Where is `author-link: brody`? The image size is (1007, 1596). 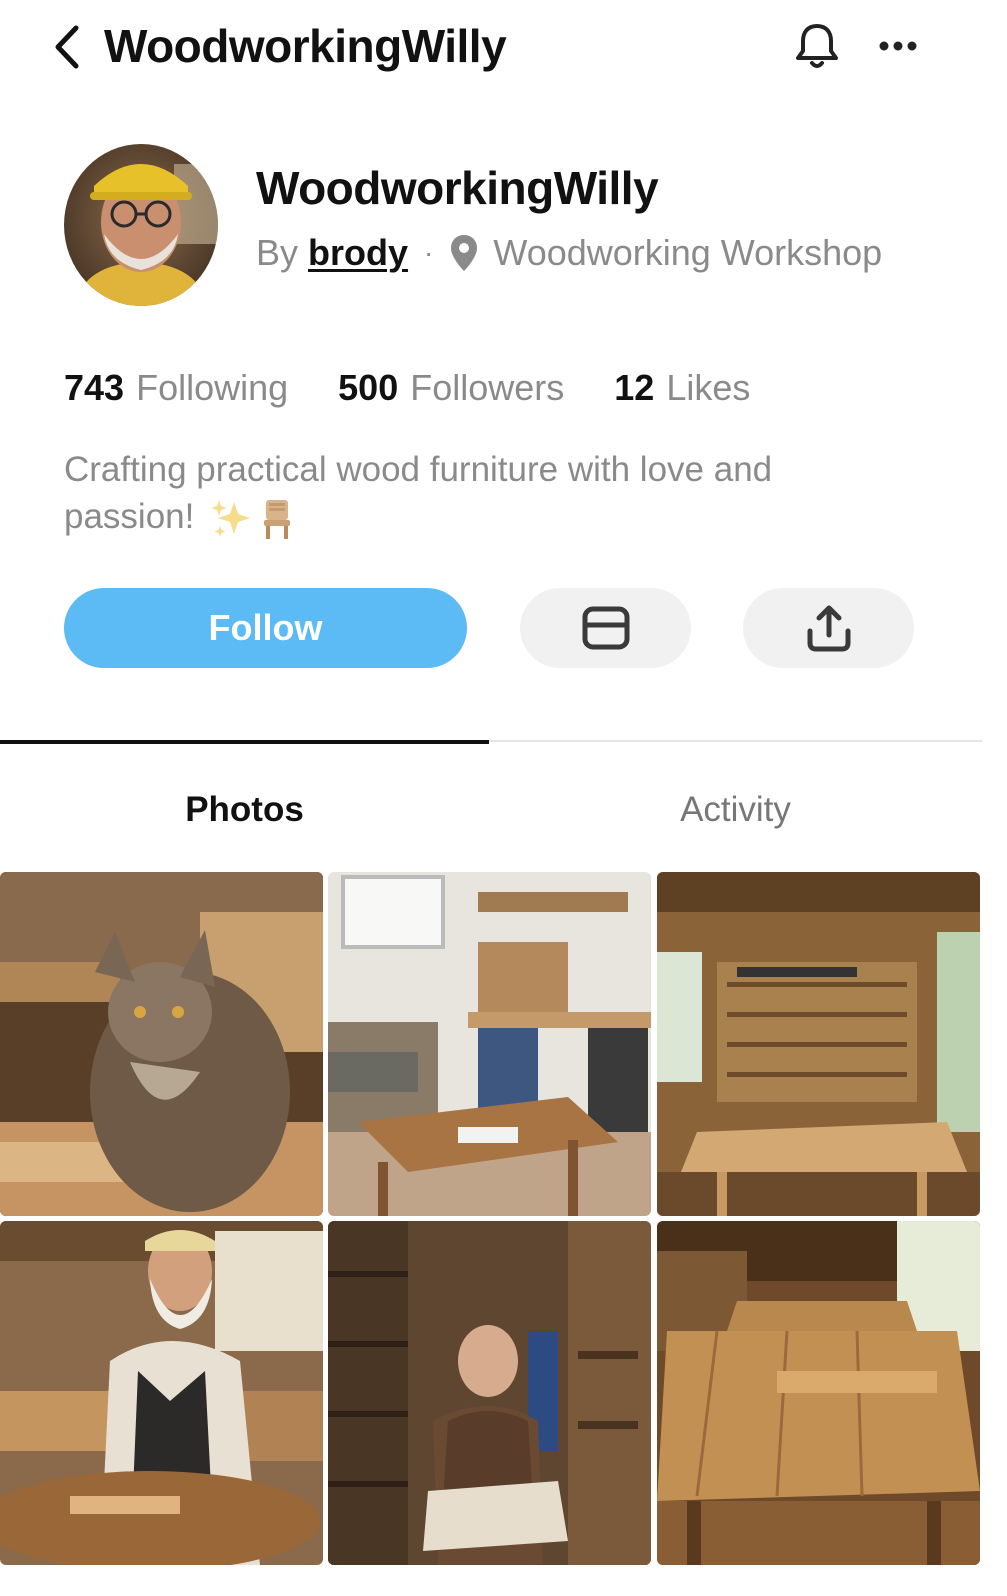 author-link: brody is located at coordinates (358, 253).